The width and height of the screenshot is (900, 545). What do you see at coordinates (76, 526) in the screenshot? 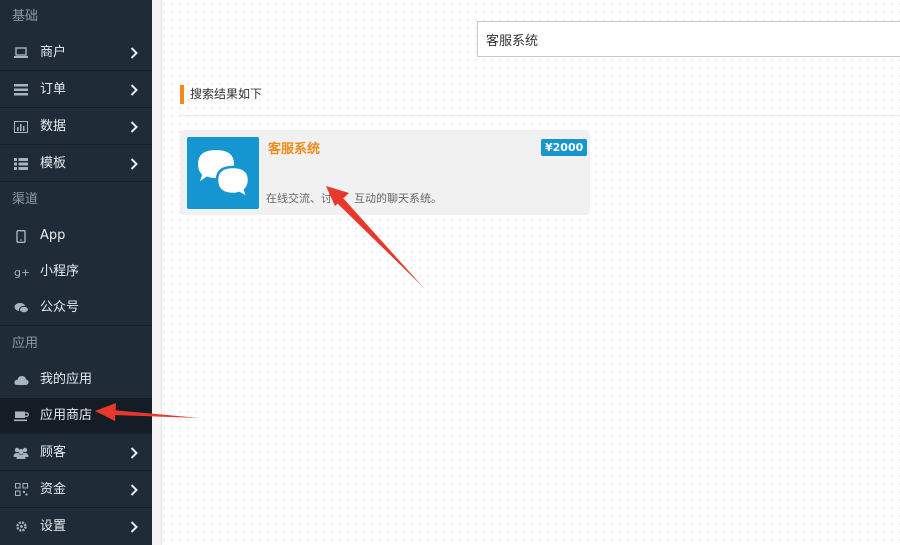
I see `sidebar-item-settings: 设置` at bounding box center [76, 526].